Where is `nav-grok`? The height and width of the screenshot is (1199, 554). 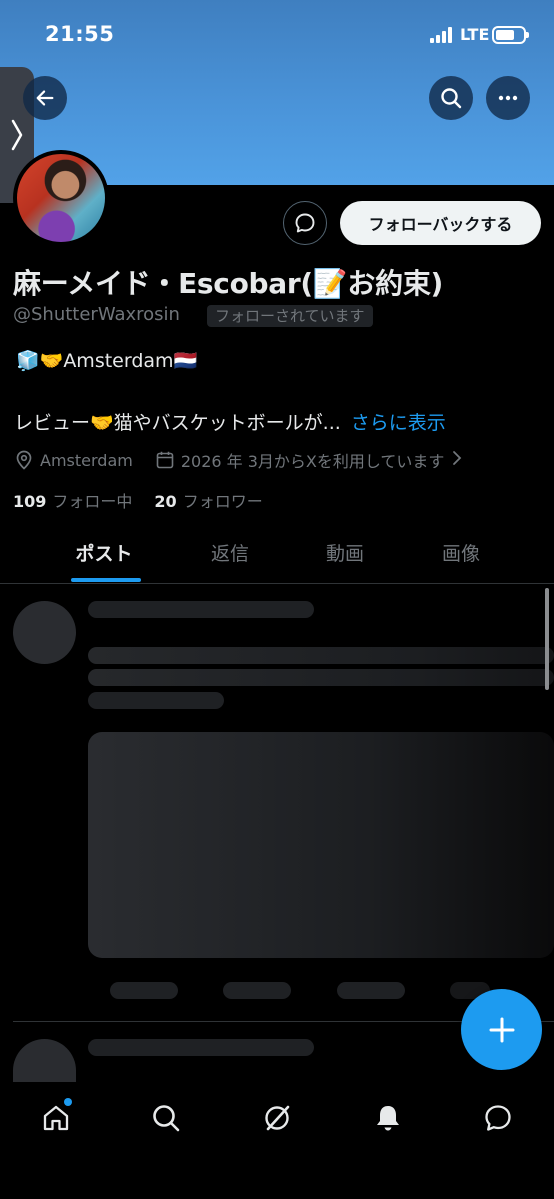
nav-grok is located at coordinates (277, 1118).